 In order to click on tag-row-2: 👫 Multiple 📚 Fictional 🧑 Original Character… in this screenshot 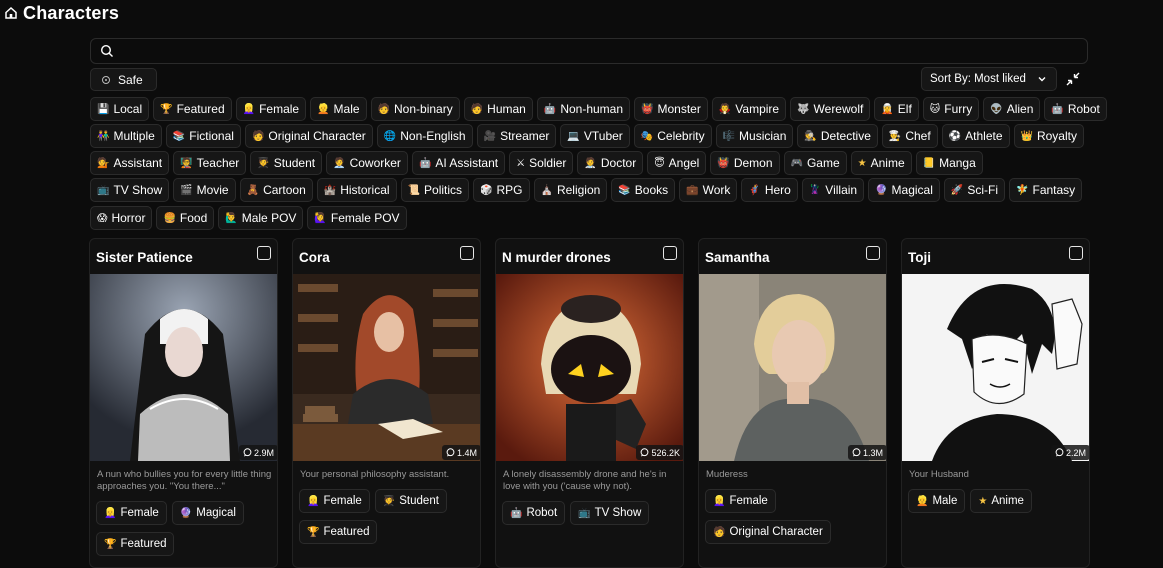, I will do `click(587, 136)`.